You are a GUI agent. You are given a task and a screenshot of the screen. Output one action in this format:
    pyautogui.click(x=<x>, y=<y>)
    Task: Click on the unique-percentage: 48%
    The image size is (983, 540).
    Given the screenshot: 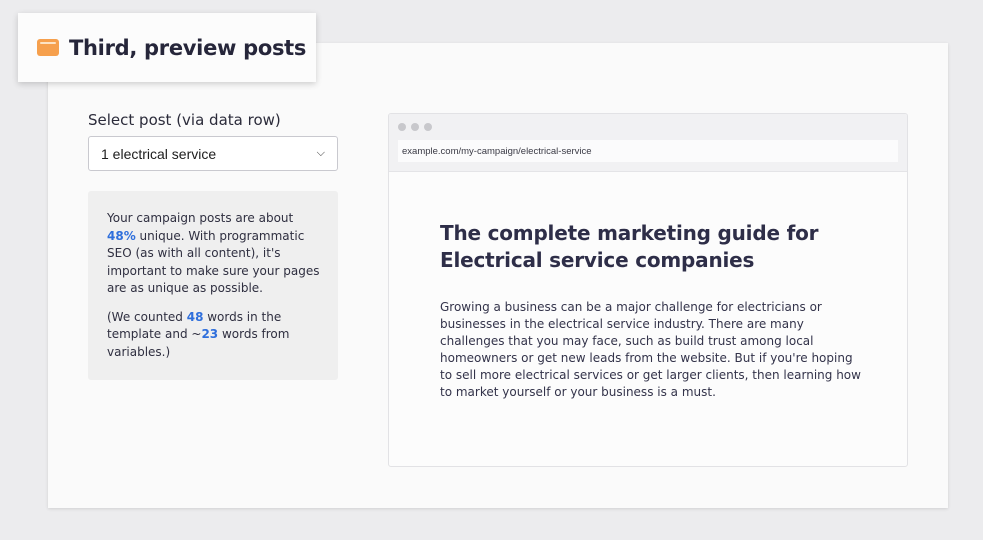 What is the action you would take?
    pyautogui.click(x=121, y=235)
    